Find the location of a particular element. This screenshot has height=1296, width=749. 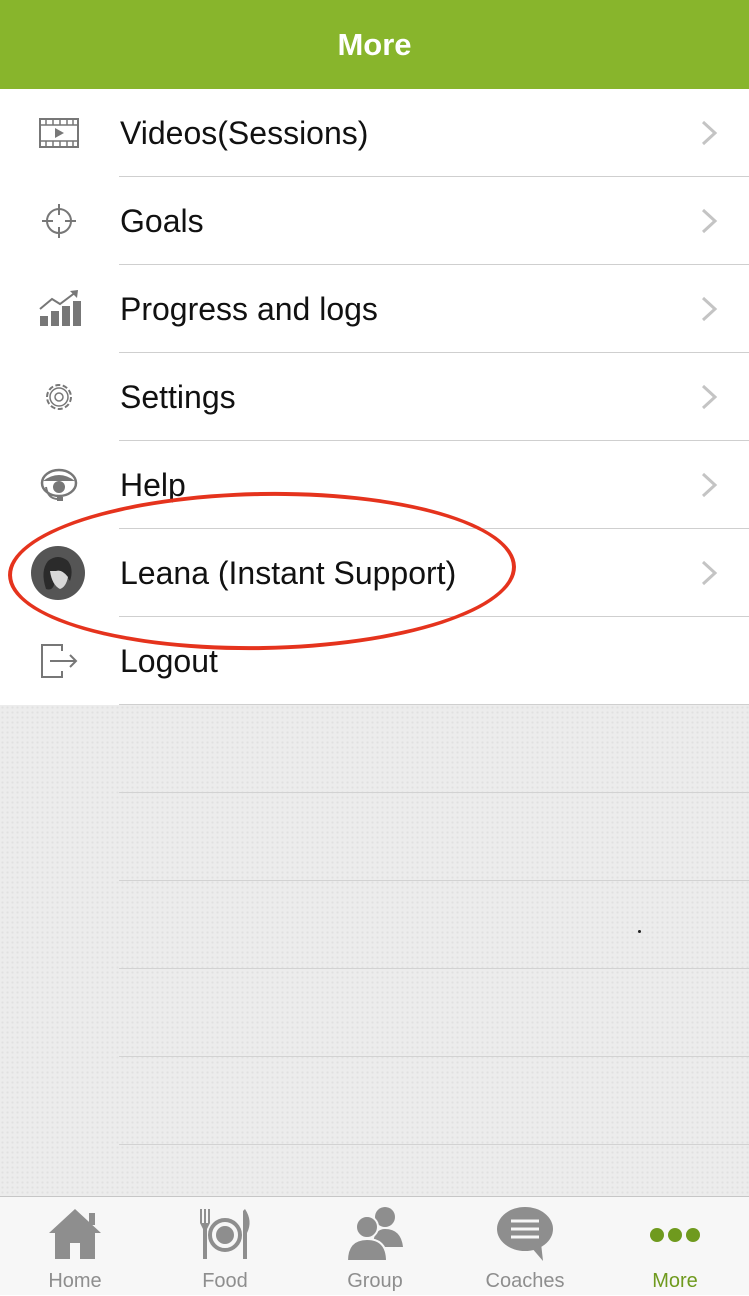

menu-item-progress: Progress and logs is located at coordinates (374, 309).